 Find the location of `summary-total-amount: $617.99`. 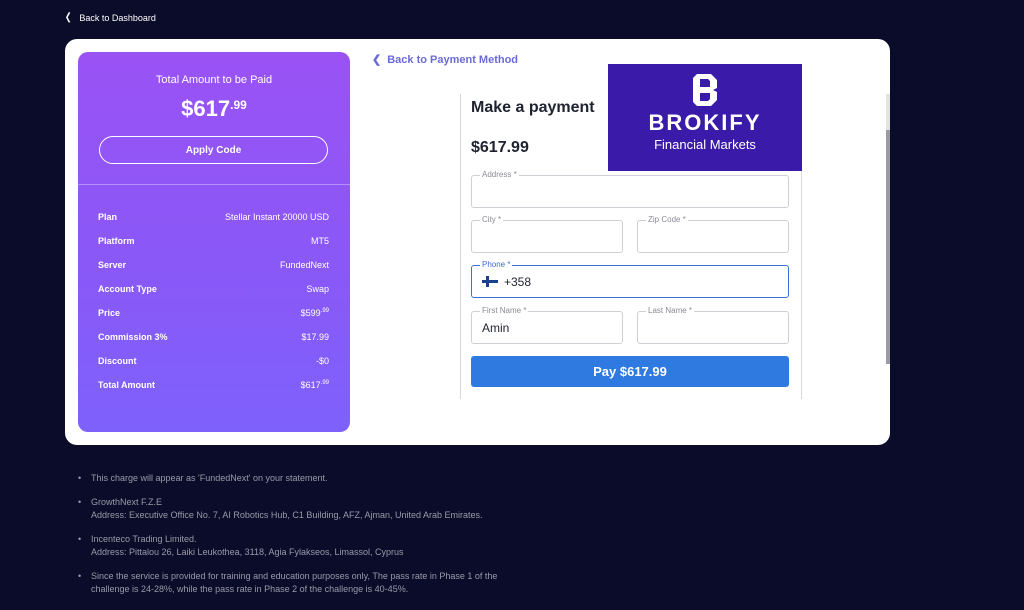

summary-total-amount: $617.99 is located at coordinates (214, 109).